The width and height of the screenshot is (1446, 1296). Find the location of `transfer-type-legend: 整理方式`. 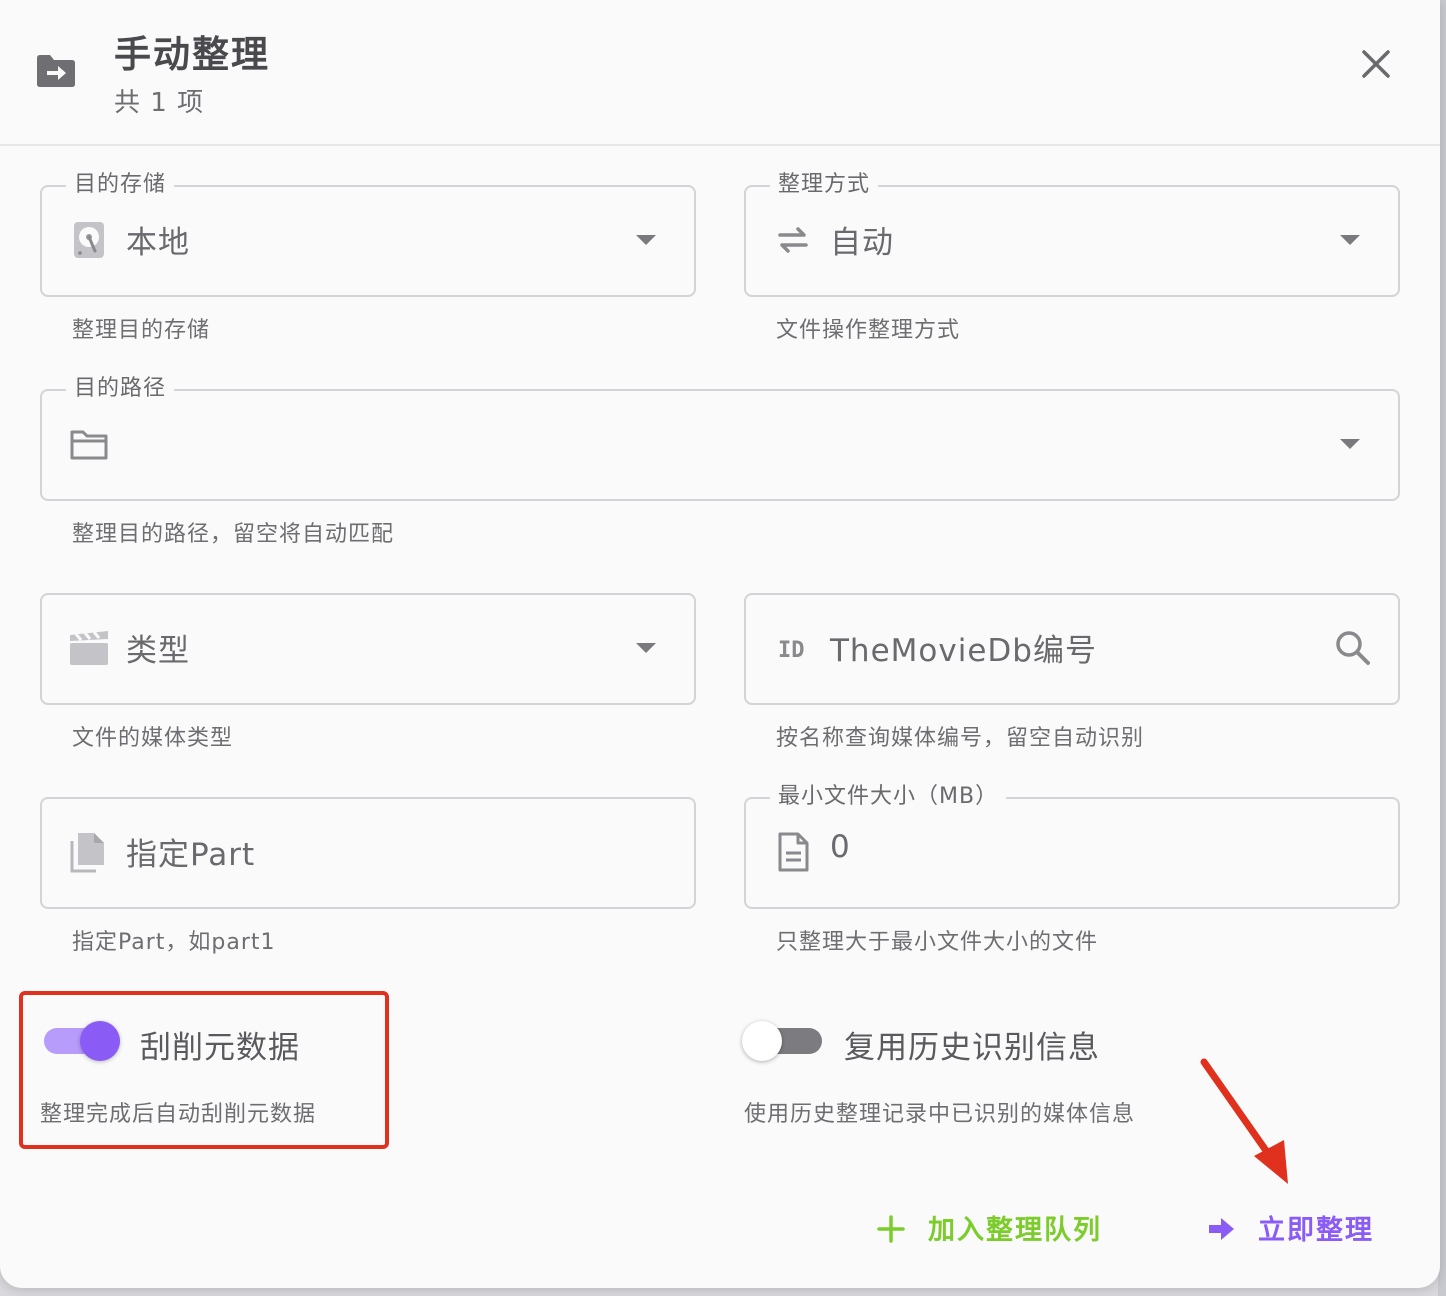

transfer-type-legend: 整理方式 is located at coordinates (824, 185).